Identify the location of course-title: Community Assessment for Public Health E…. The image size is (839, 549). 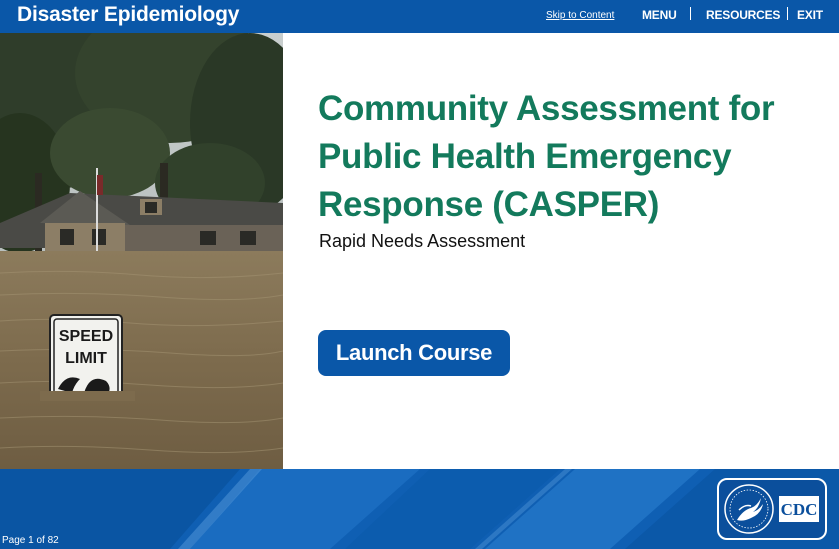
(546, 156).